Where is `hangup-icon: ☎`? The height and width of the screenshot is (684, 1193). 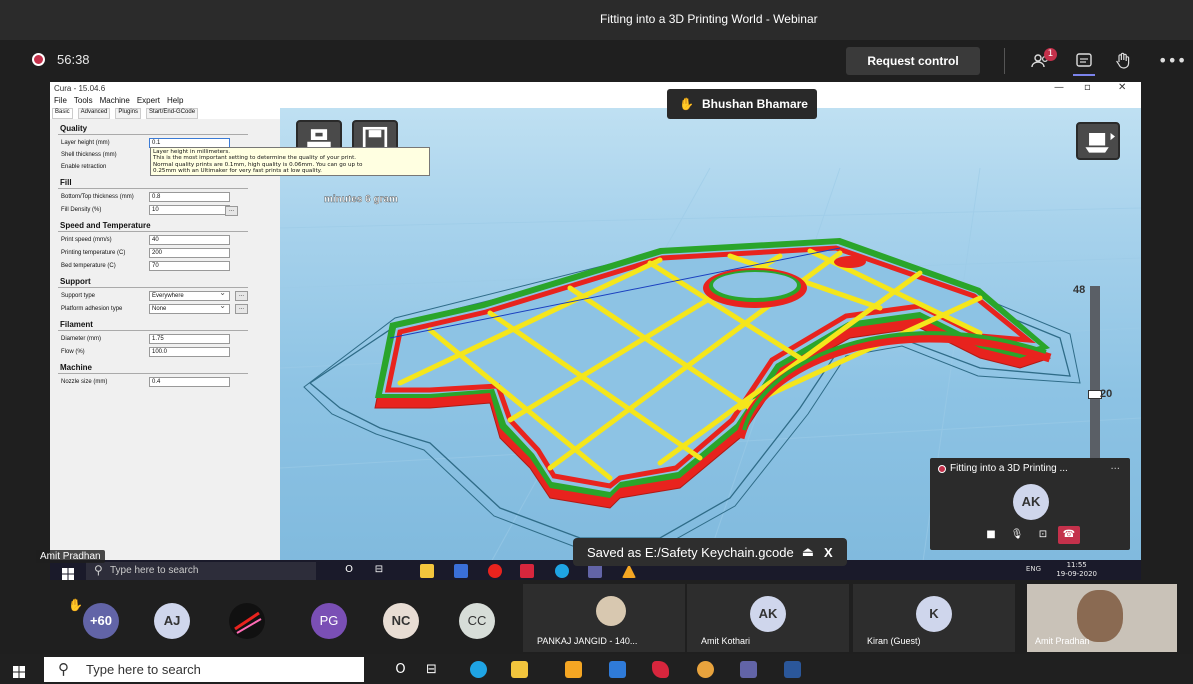 hangup-icon: ☎ is located at coordinates (1069, 535).